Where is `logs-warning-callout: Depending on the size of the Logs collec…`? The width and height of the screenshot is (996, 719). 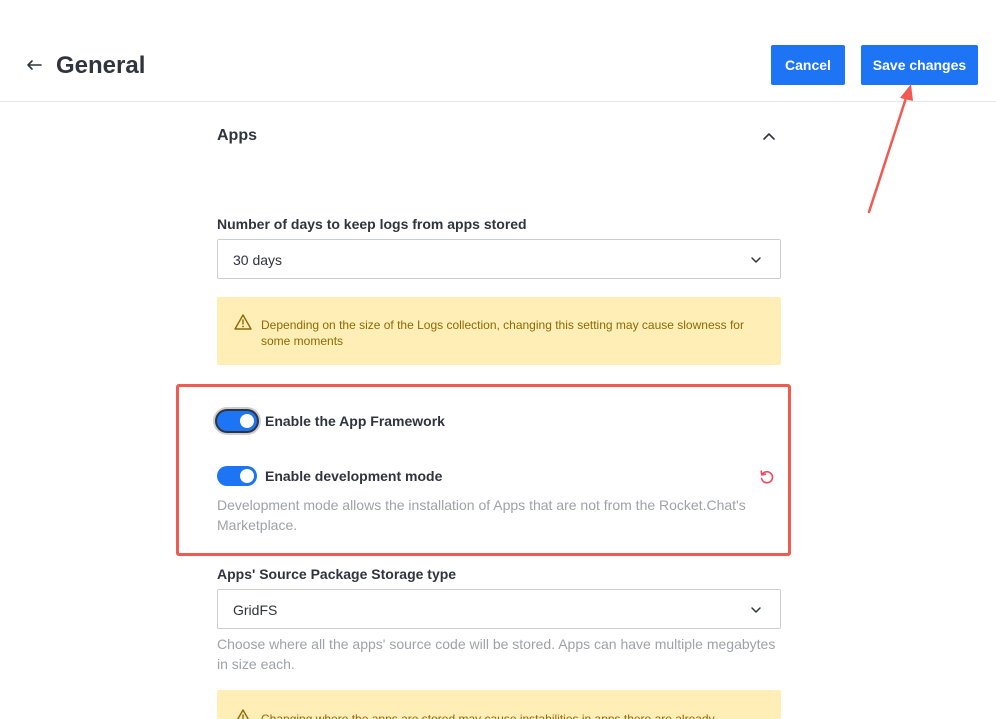 logs-warning-callout: Depending on the size of the Logs collec… is located at coordinates (499, 331).